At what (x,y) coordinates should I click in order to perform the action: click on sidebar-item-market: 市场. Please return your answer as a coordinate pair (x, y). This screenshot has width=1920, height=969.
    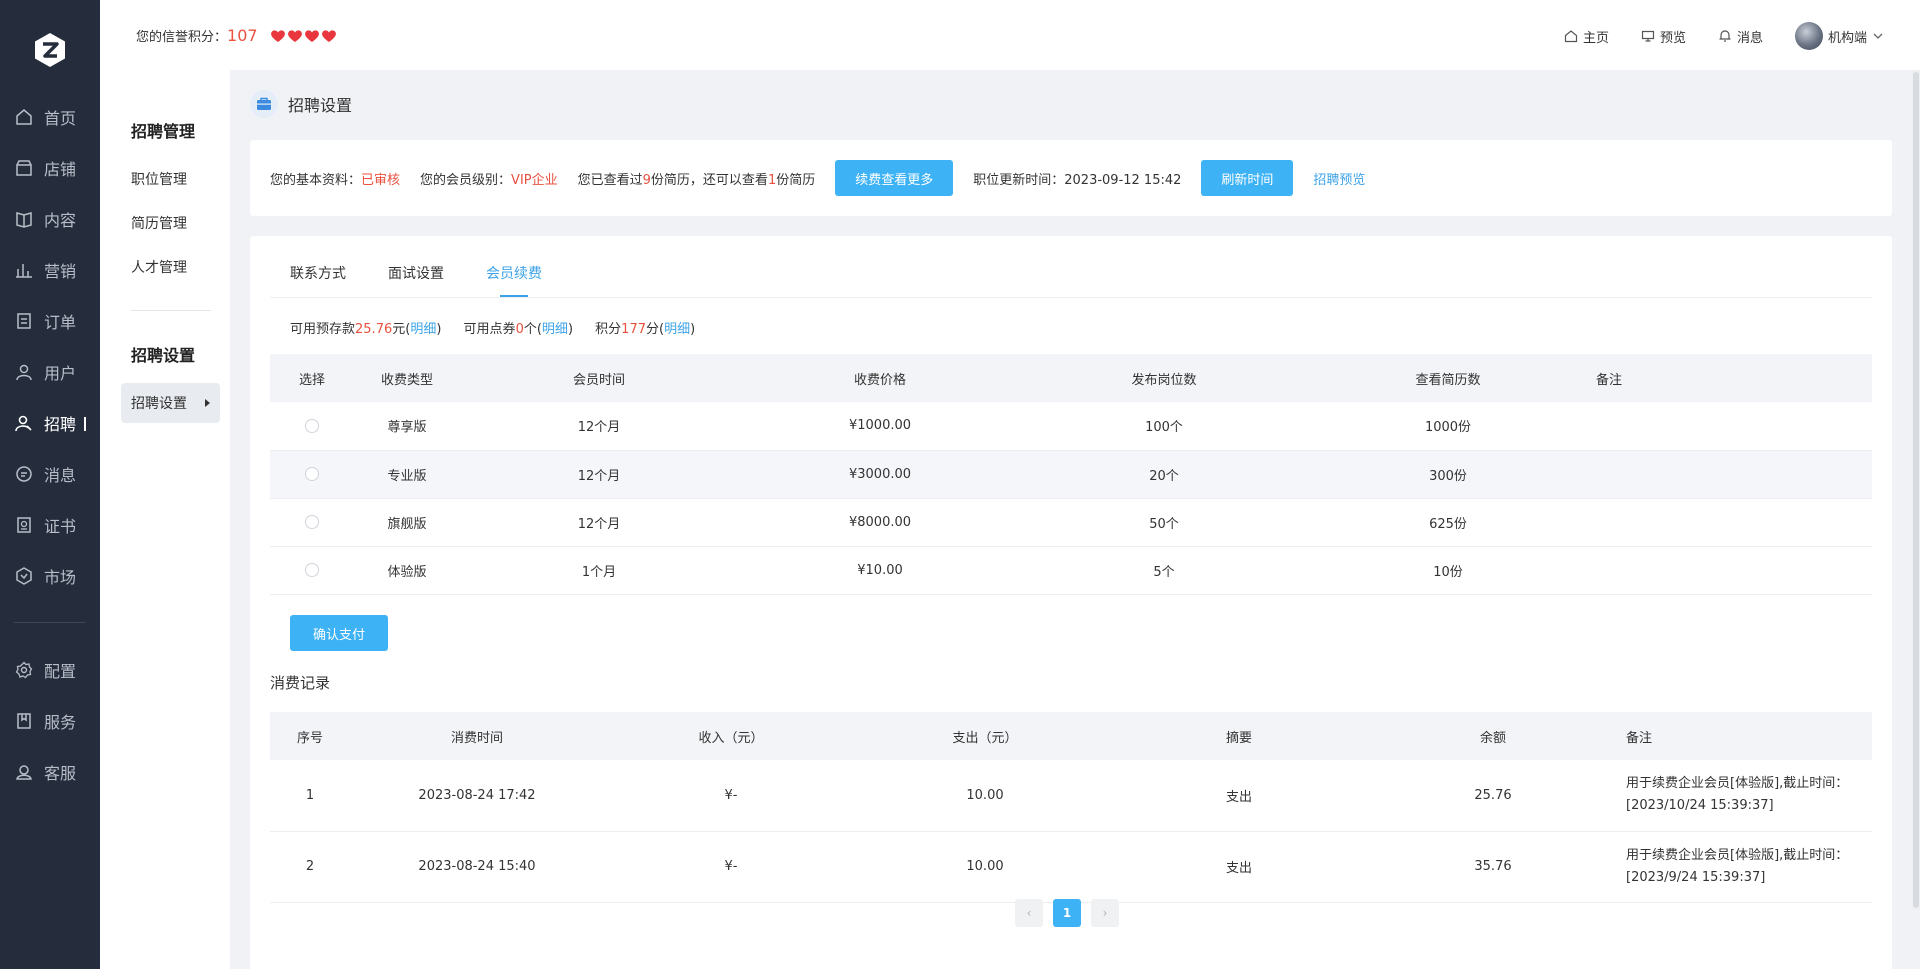
    Looking at the image, I should click on (50, 576).